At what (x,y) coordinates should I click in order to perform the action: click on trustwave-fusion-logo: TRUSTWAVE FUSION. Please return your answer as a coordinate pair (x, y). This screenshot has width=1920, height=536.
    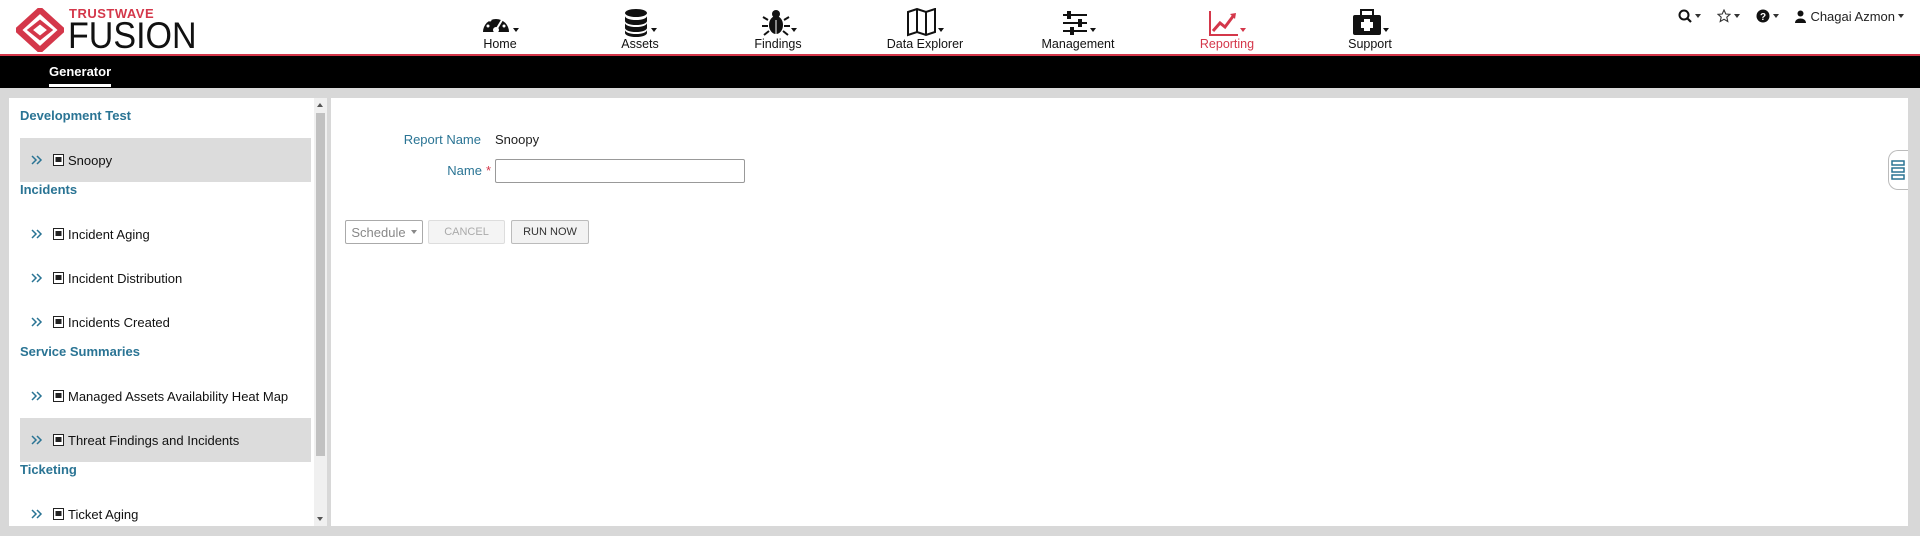
    Looking at the image, I should click on (111, 31).